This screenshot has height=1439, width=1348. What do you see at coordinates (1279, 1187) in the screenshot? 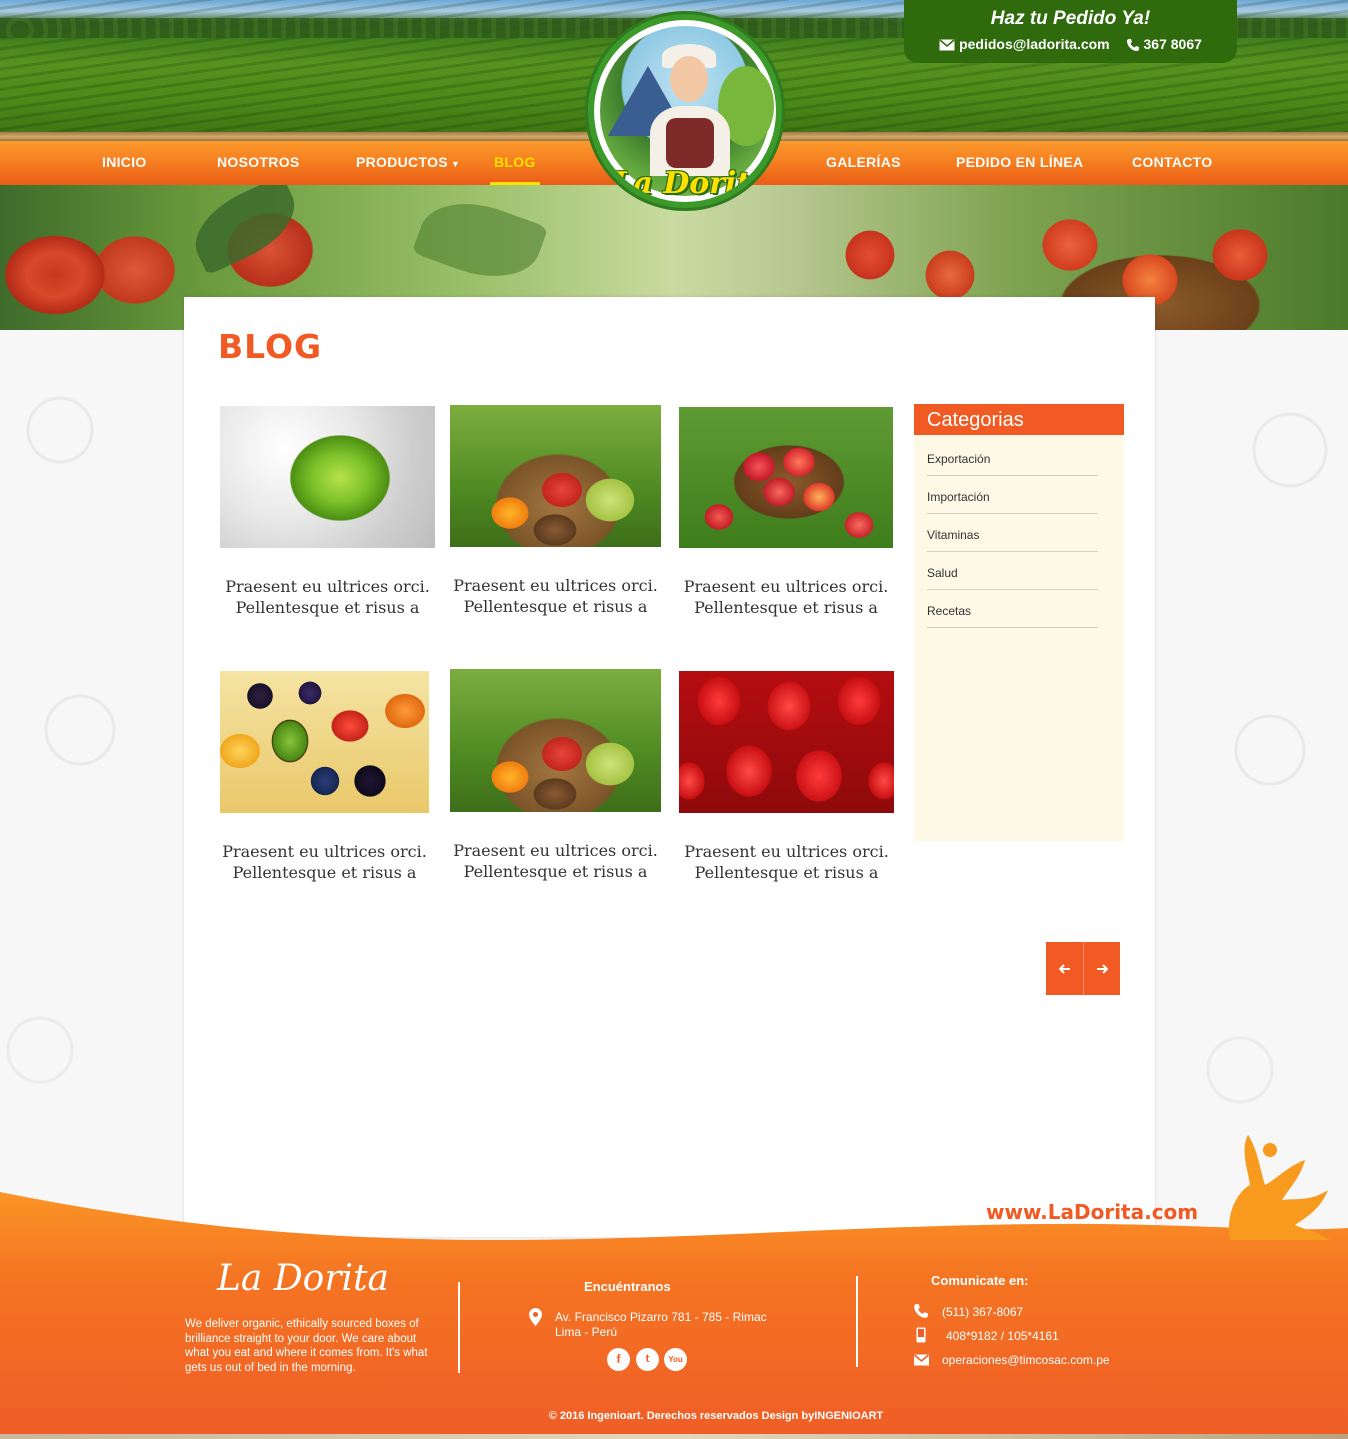
I see `orange-splash` at bounding box center [1279, 1187].